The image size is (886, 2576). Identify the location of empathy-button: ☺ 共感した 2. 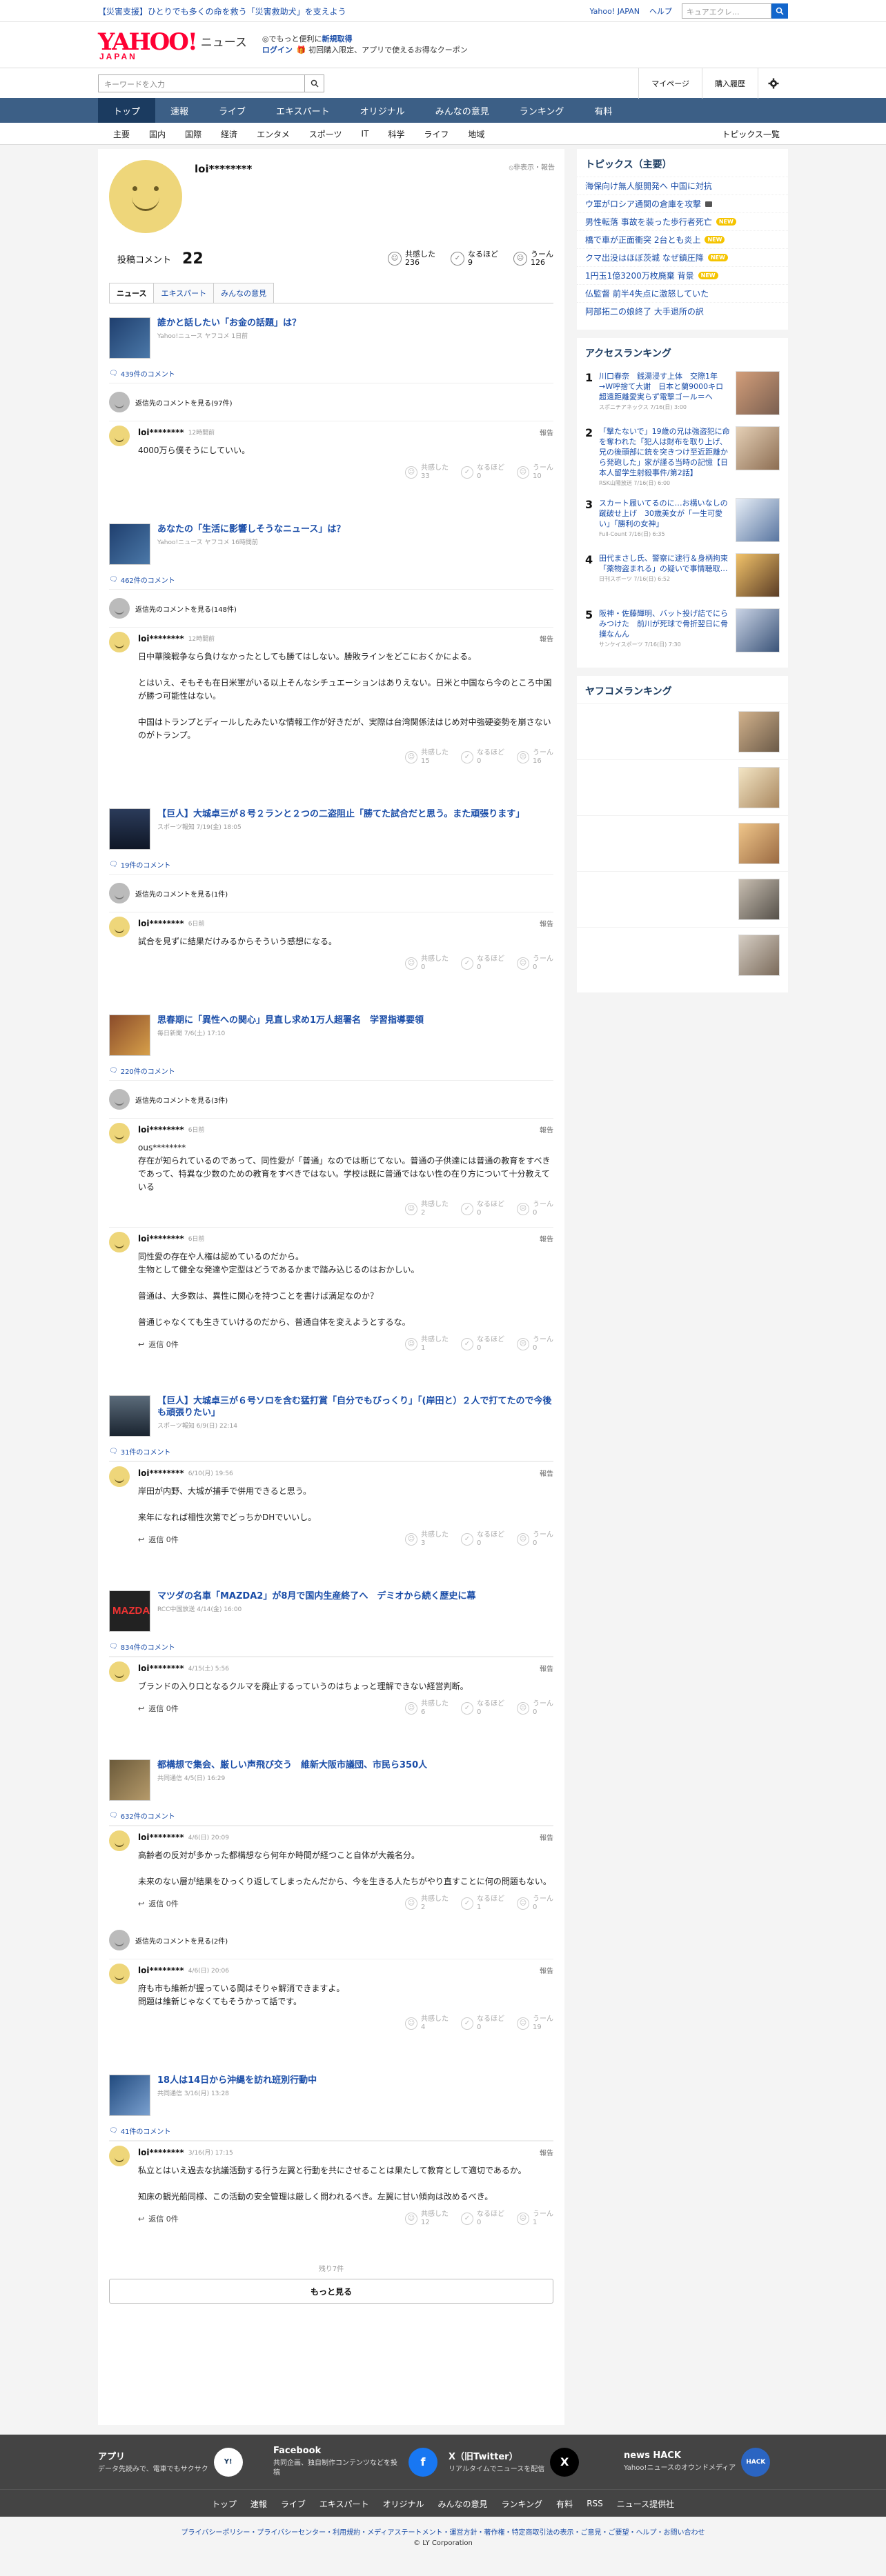
(427, 1903).